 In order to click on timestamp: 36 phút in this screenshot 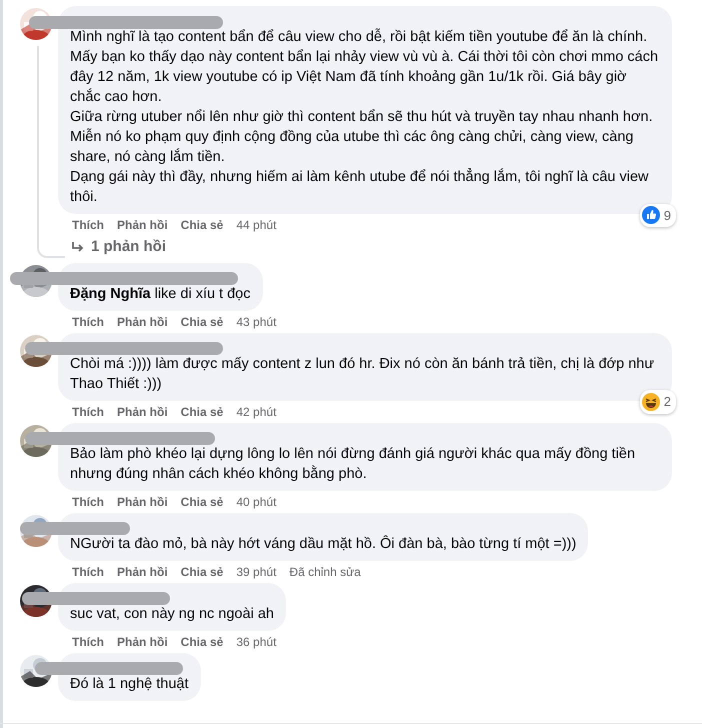, I will do `click(256, 642)`.